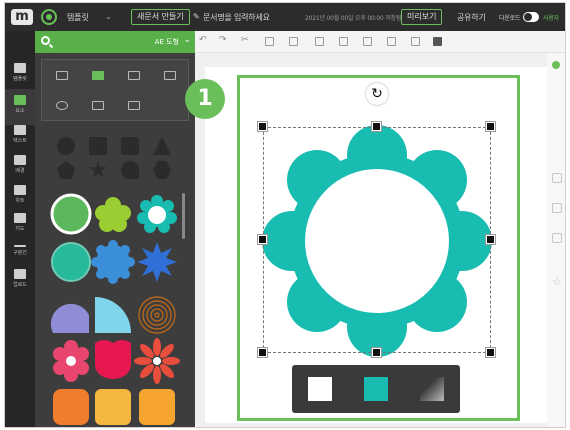 This screenshot has height=430, width=570. What do you see at coordinates (223, 40) in the screenshot?
I see `redo-icon: ↷` at bounding box center [223, 40].